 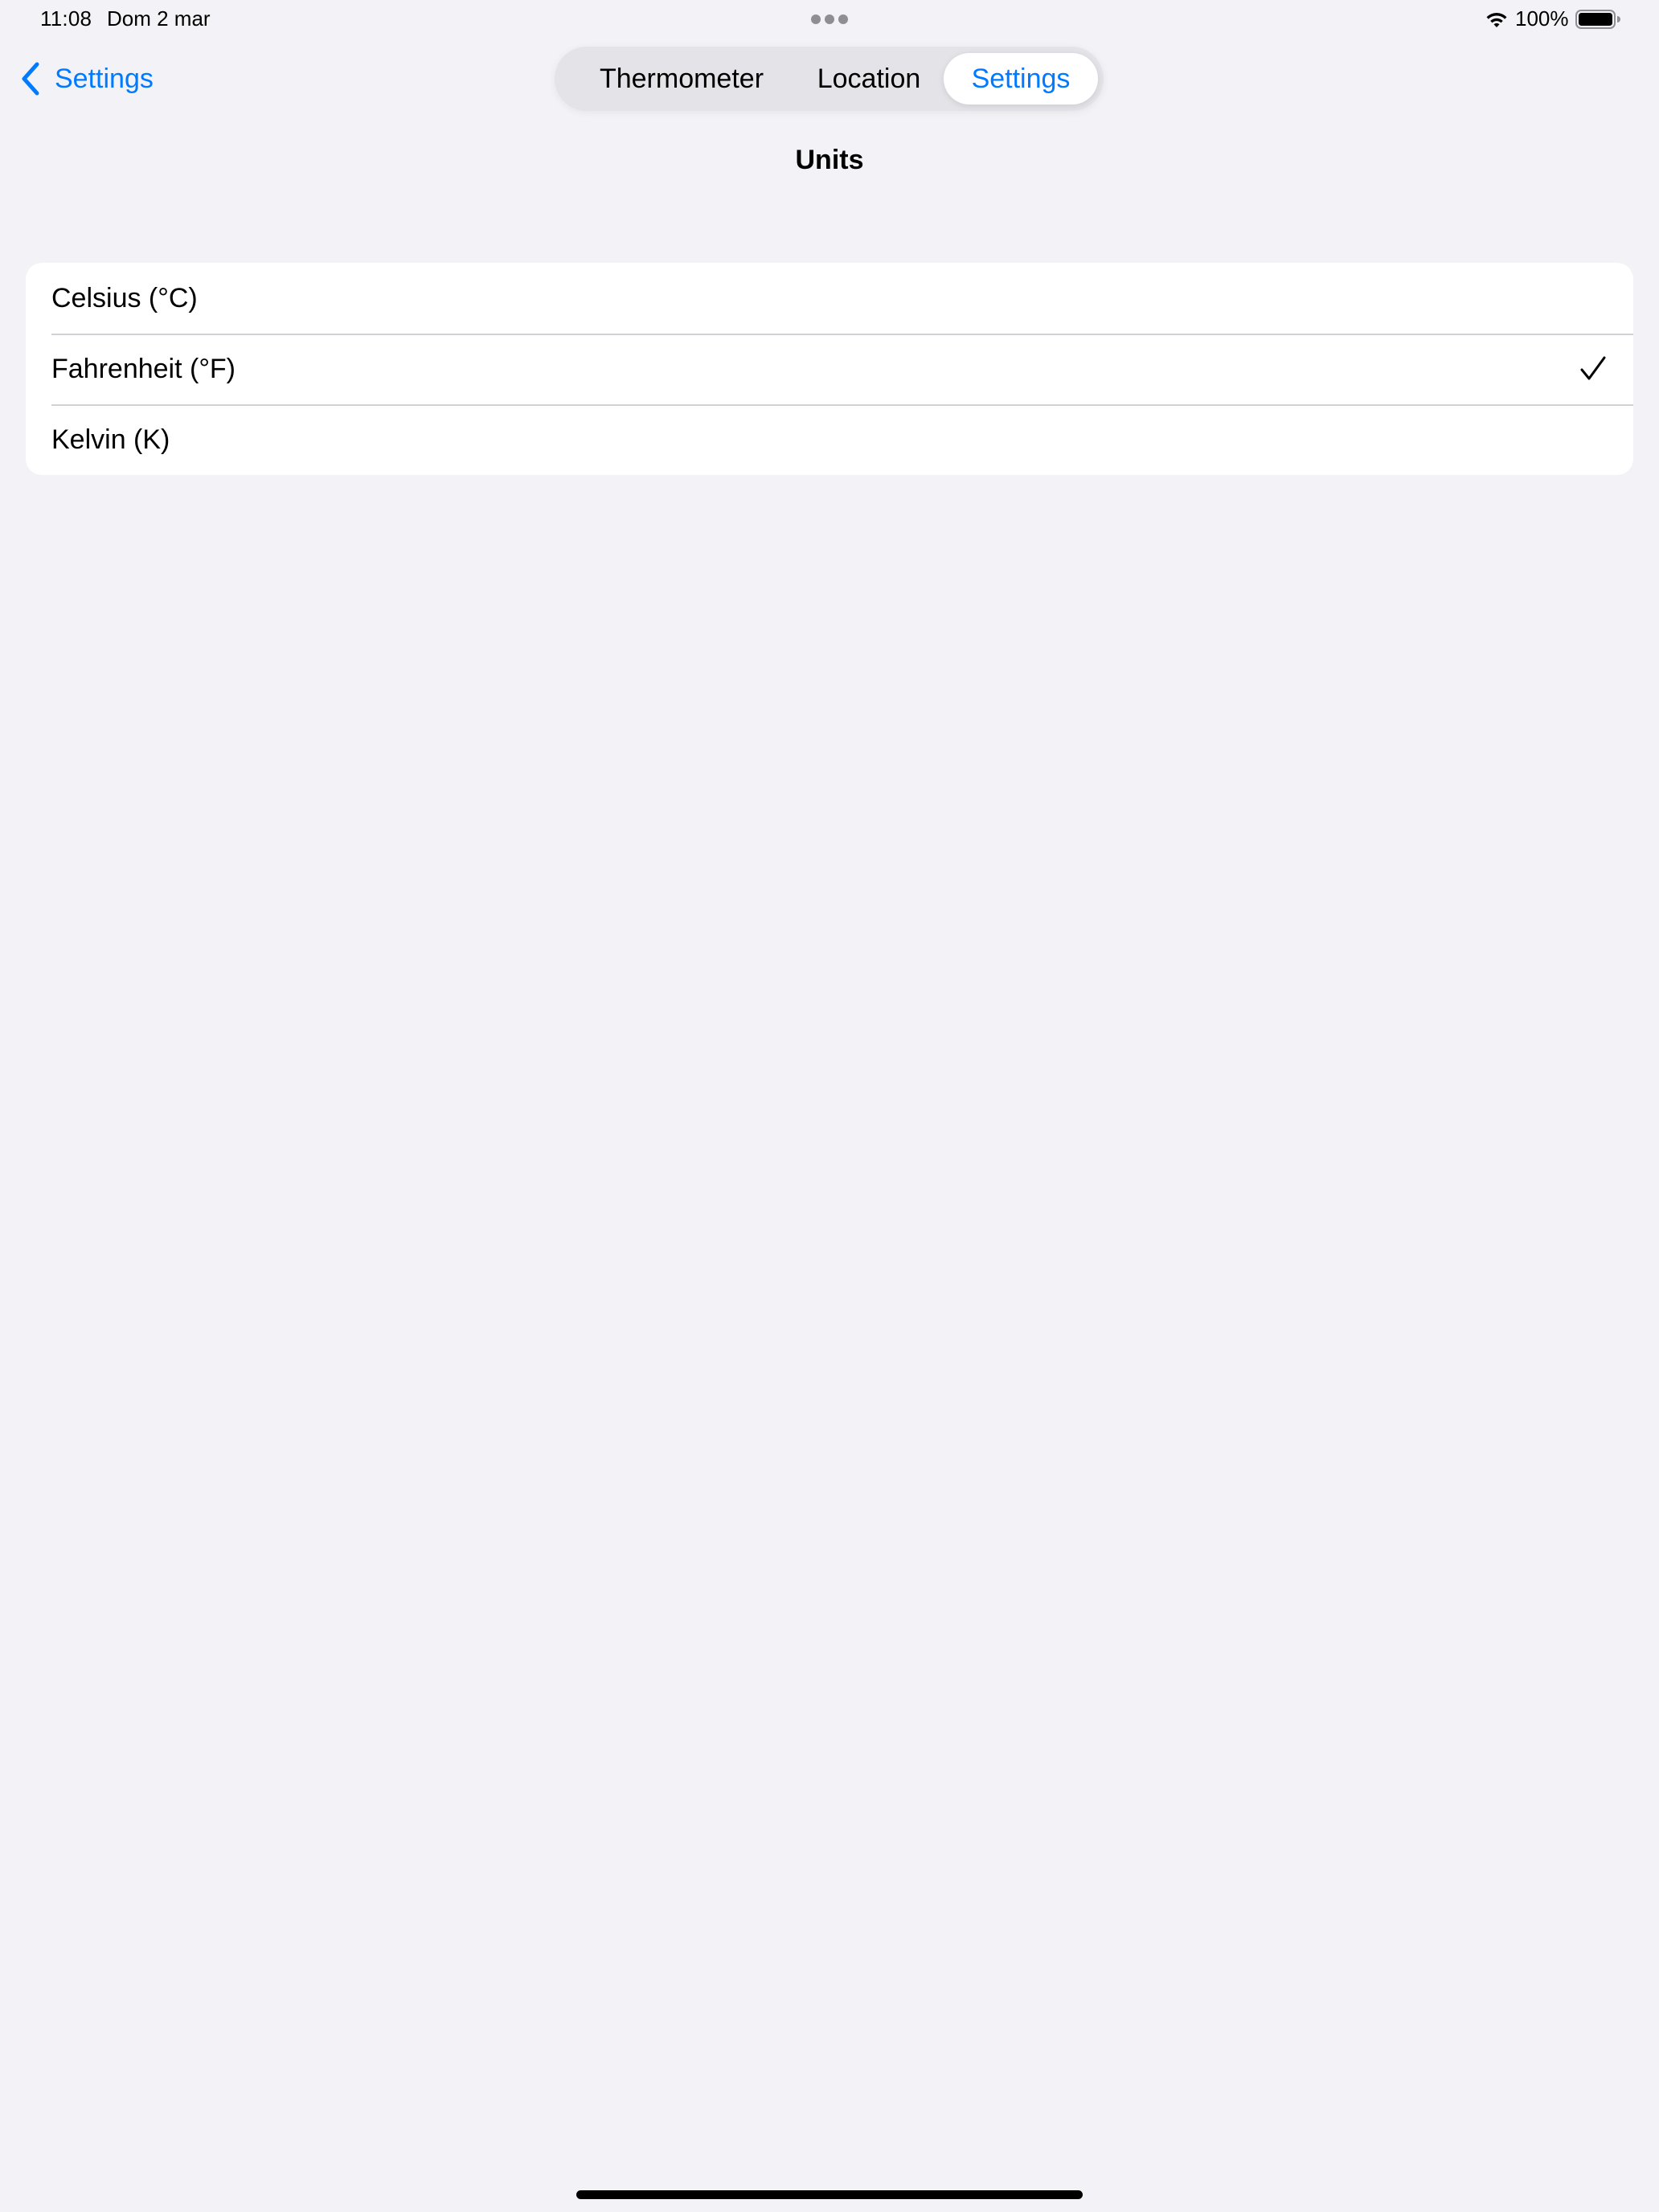 What do you see at coordinates (66, 18) in the screenshot?
I see `status-time: 11:08` at bounding box center [66, 18].